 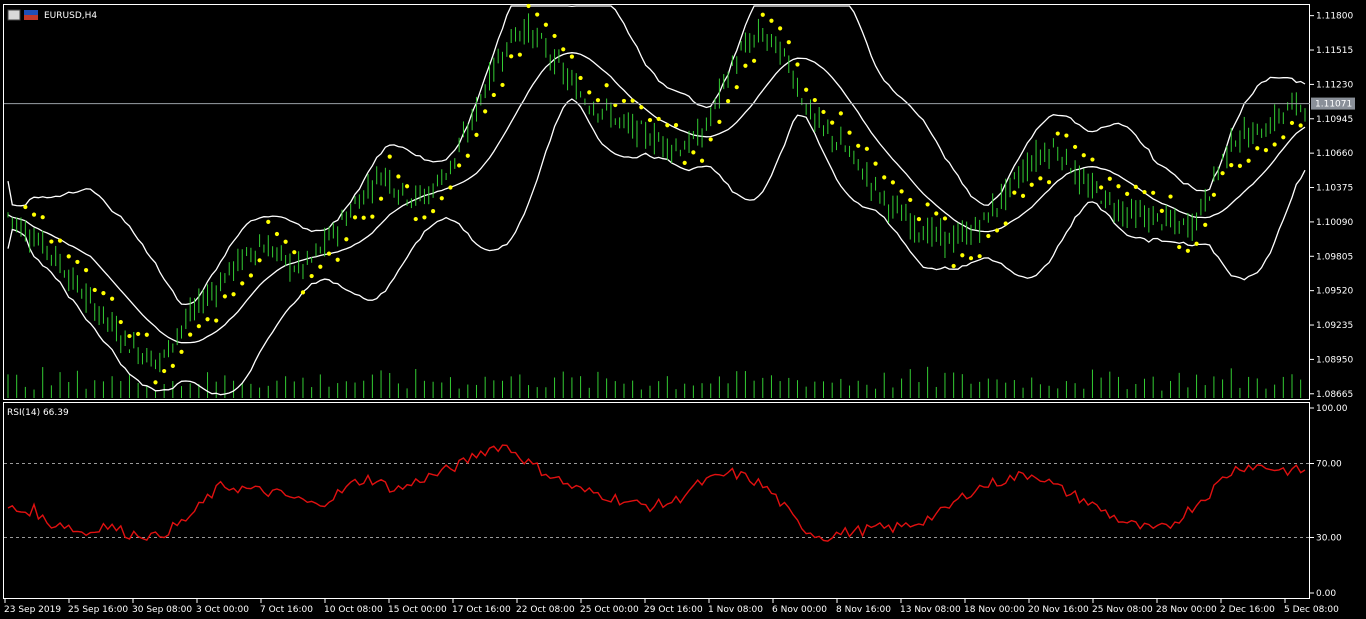 I want to click on price-tick-label: 1.09235, so click(x=1334, y=326).